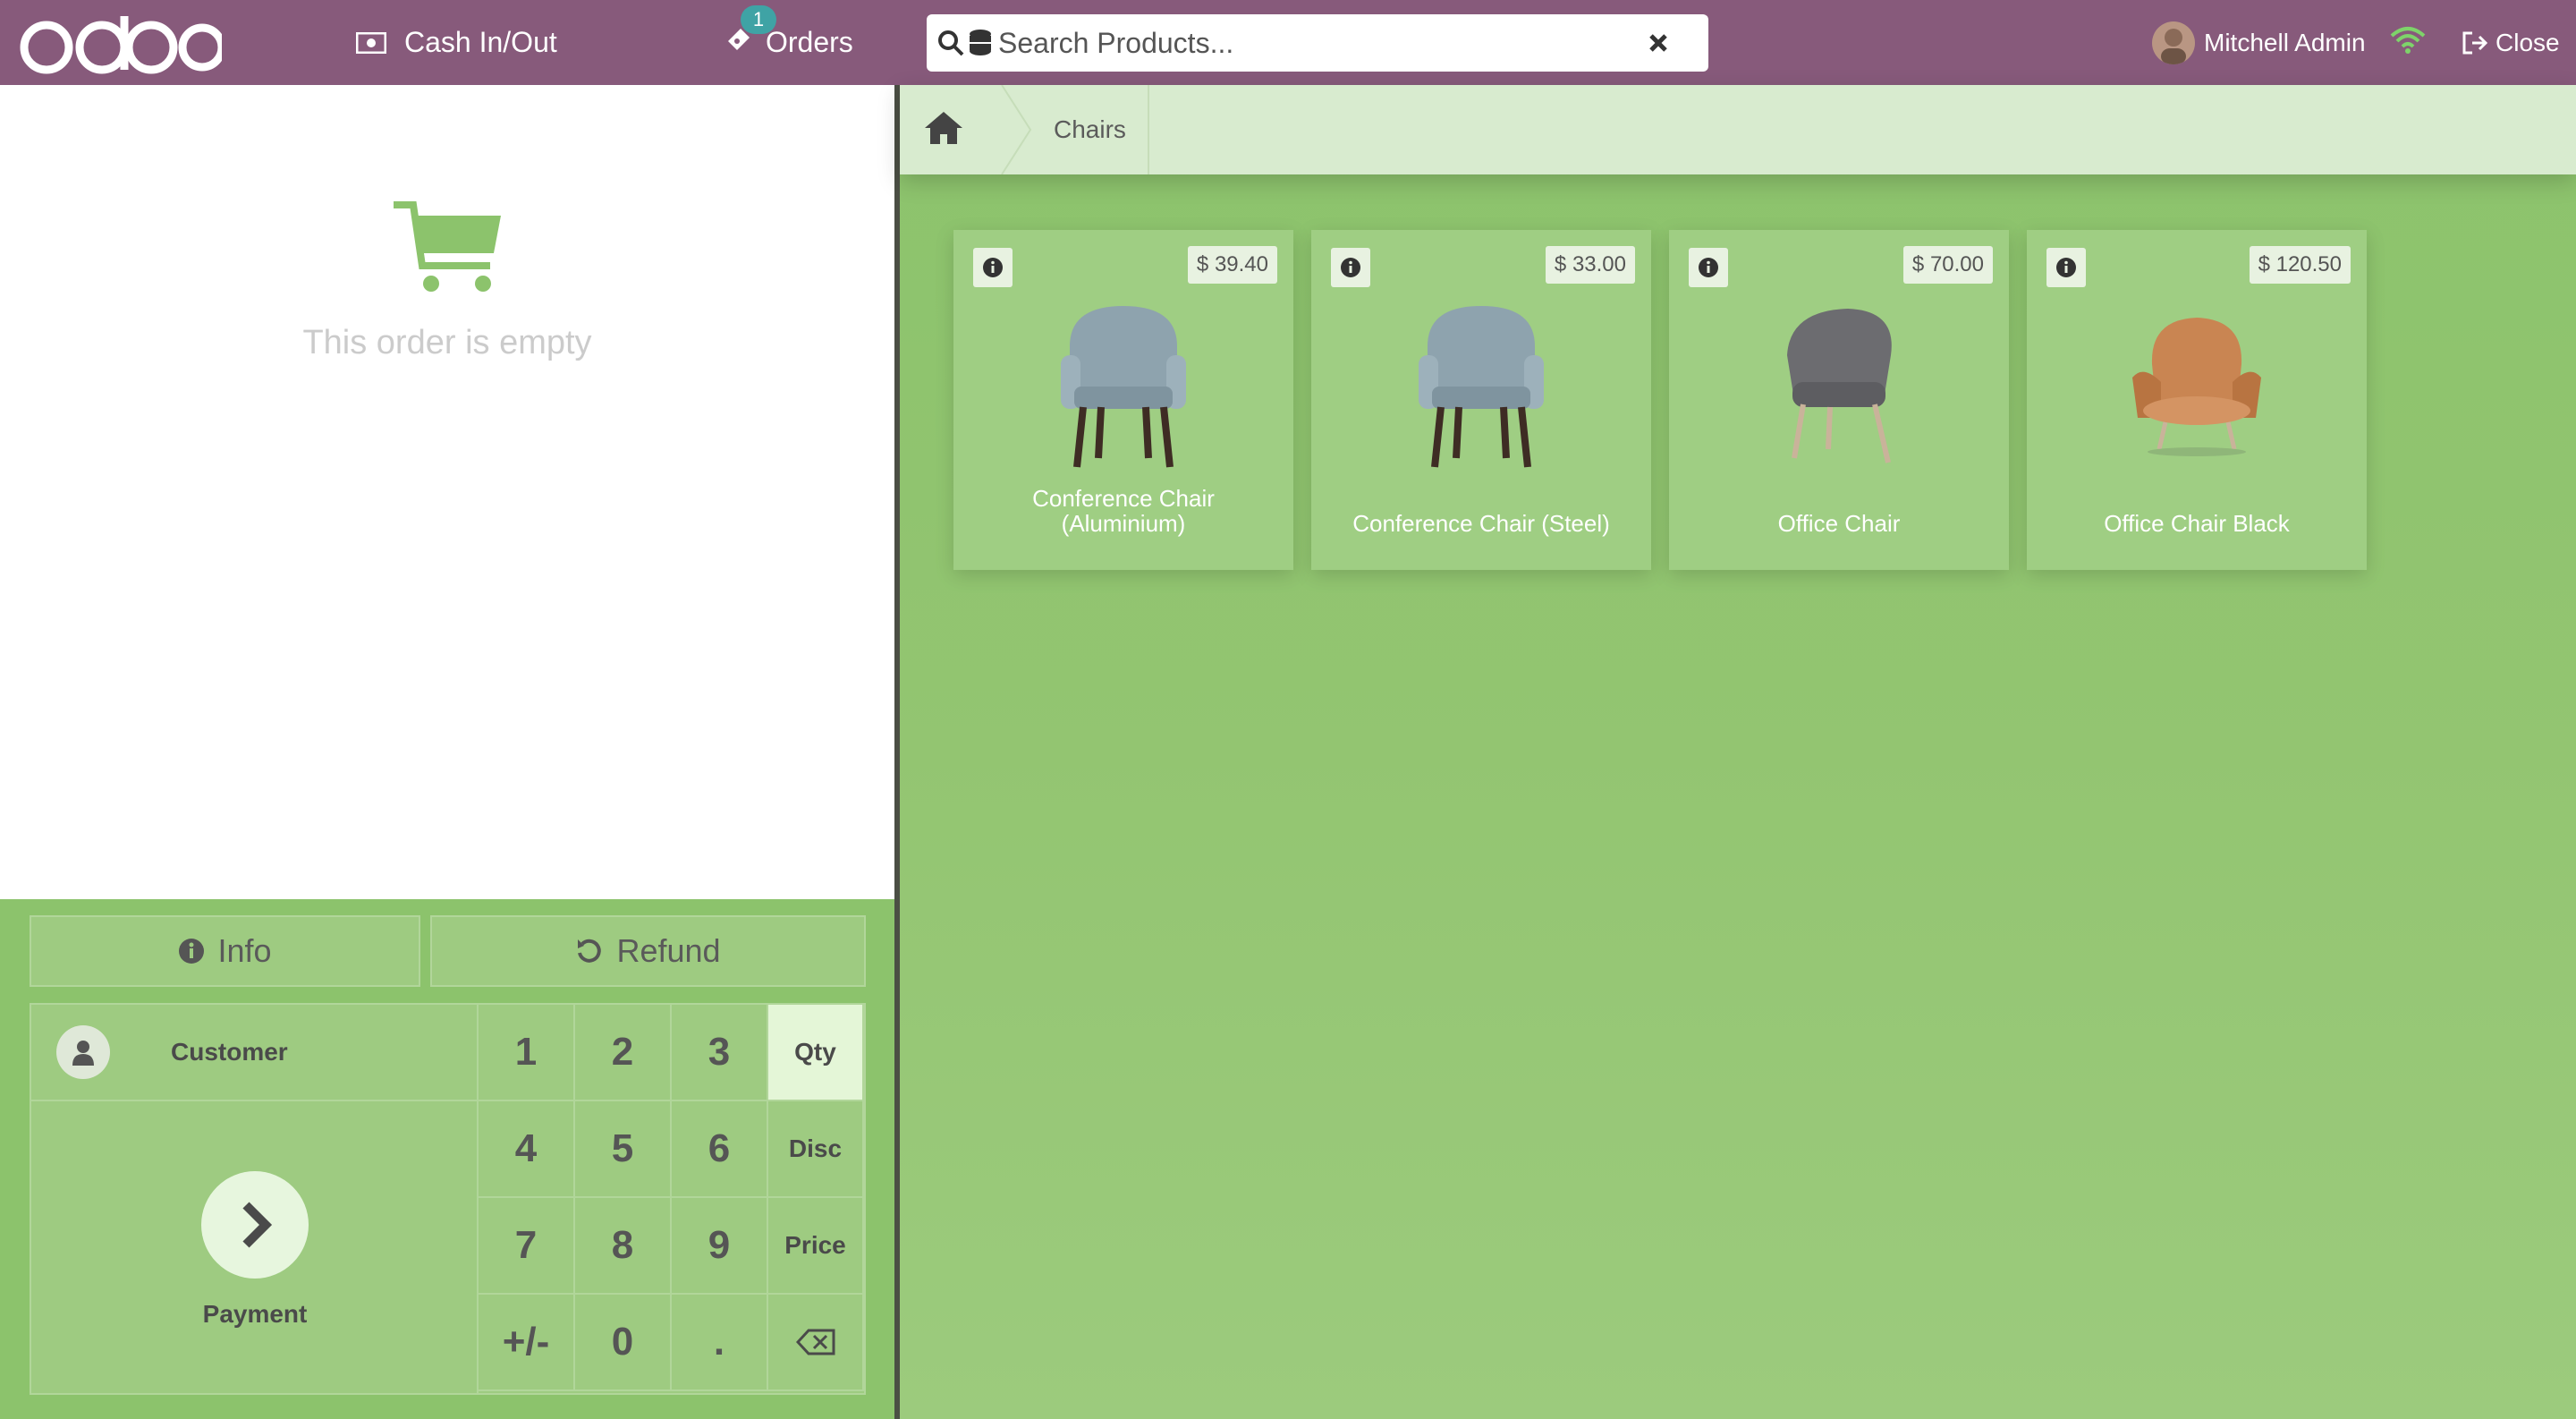 Image resolution: width=2576 pixels, height=1419 pixels. What do you see at coordinates (1947, 265) in the screenshot?
I see `product-price: $ 70.00` at bounding box center [1947, 265].